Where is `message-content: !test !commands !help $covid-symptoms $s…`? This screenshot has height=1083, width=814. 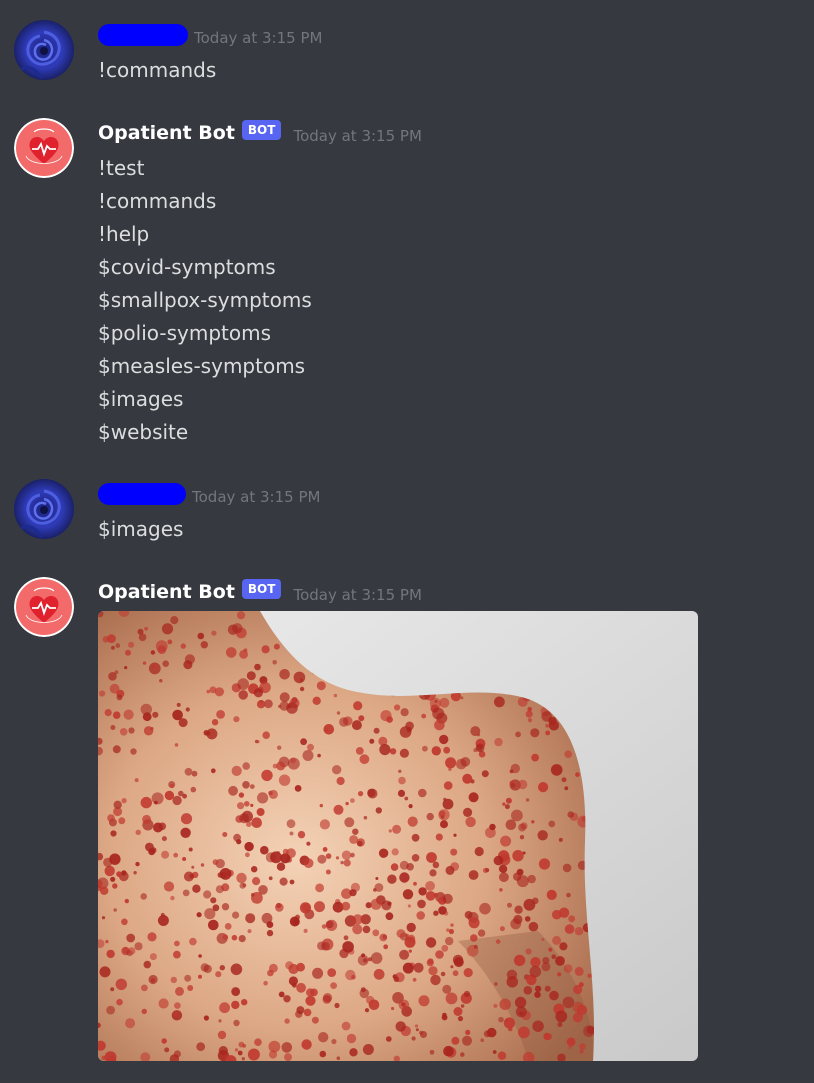 message-content: !test !commands !help $covid-symptoms $s… is located at coordinates (205, 300).